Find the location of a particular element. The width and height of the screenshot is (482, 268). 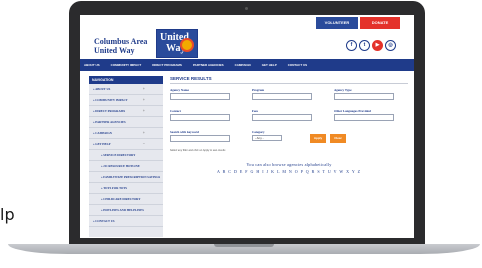

program-label: Program is located at coordinates (258, 90).